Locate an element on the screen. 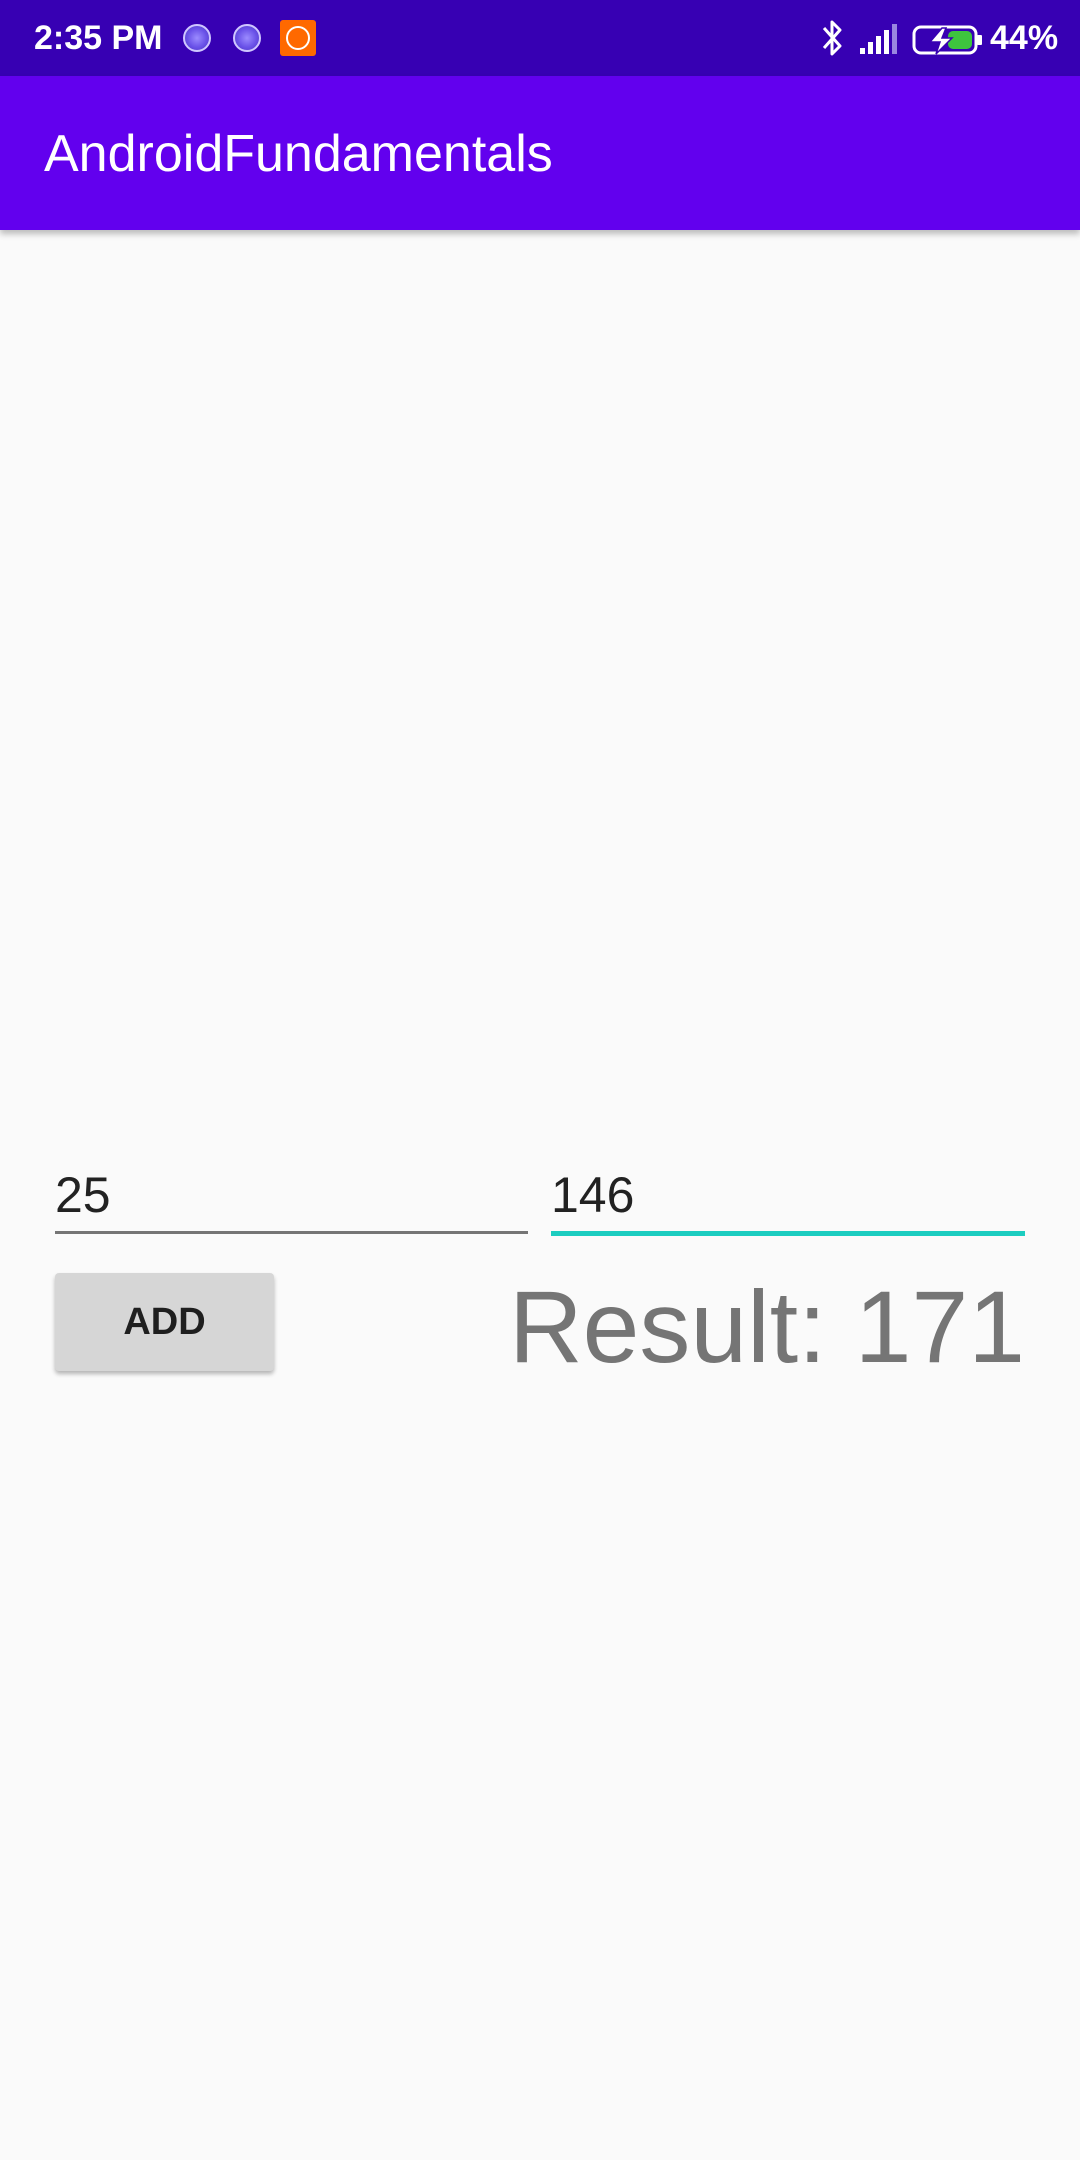  second-number-underline is located at coordinates (788, 1233).